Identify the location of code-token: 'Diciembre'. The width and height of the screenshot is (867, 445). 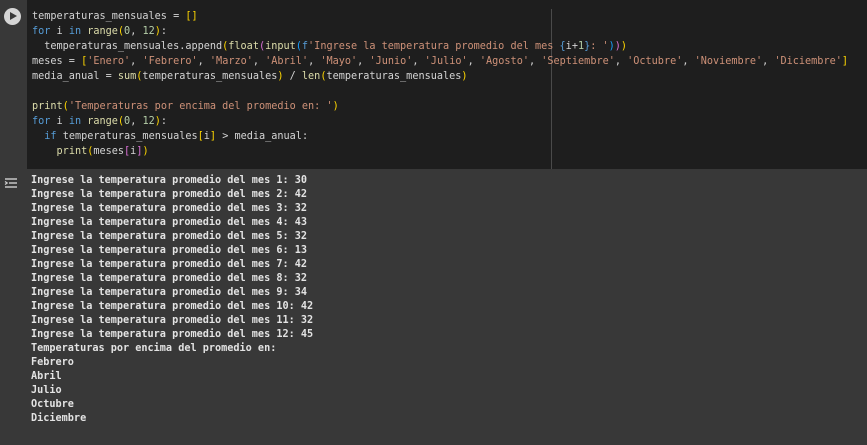
(808, 61).